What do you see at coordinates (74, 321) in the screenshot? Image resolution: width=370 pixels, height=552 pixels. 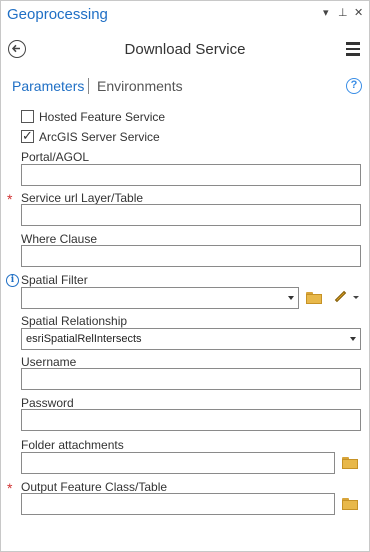 I see `spatial-relationship-label: Spatial Relationship` at bounding box center [74, 321].